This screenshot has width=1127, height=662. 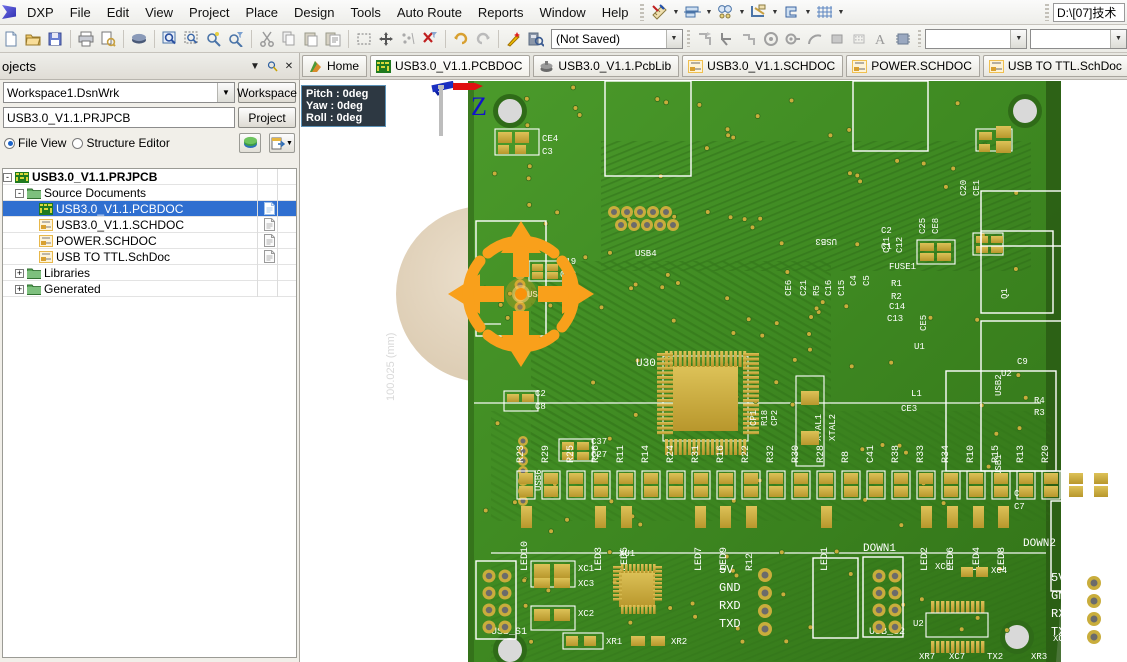 What do you see at coordinates (121, 143) in the screenshot?
I see `radio-structure-editor: Structure Editor` at bounding box center [121, 143].